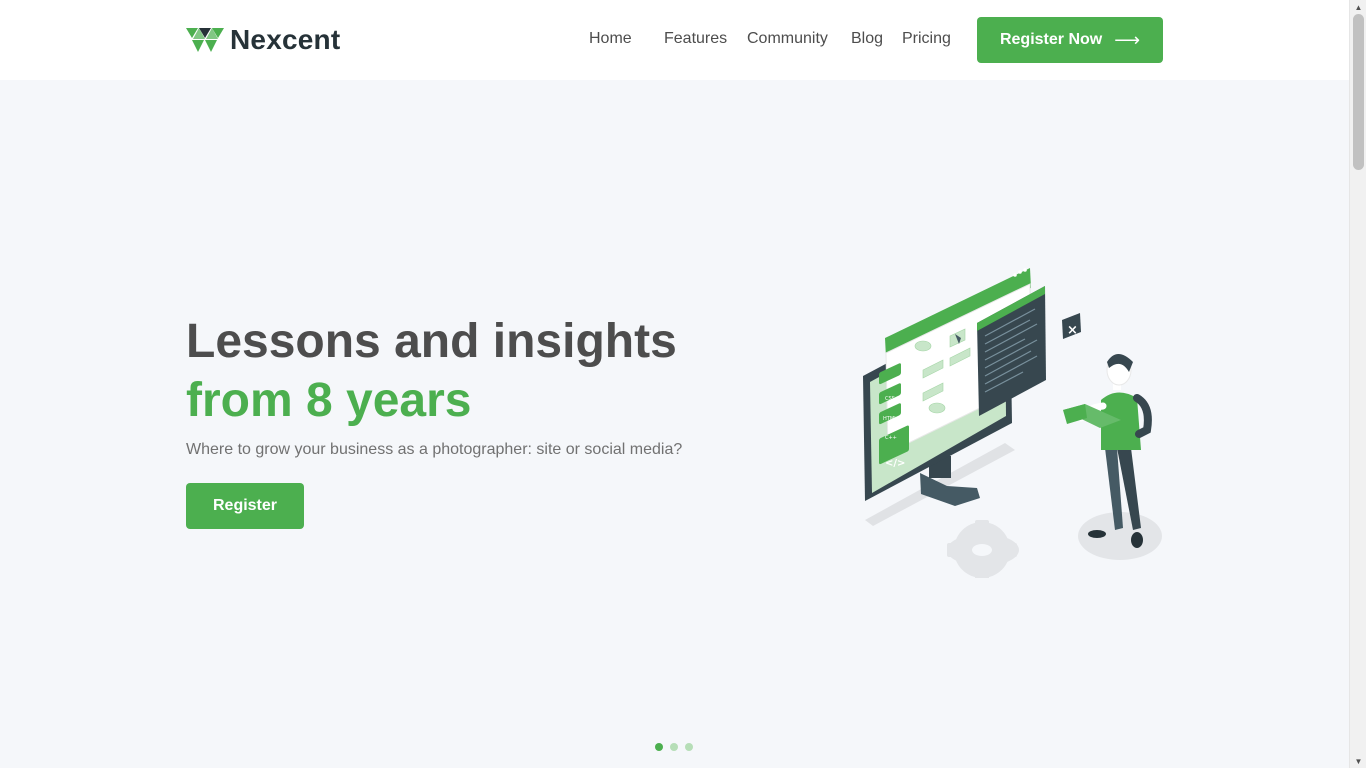  What do you see at coordinates (895, 463) in the screenshot?
I see `code-tag: </>` at bounding box center [895, 463].